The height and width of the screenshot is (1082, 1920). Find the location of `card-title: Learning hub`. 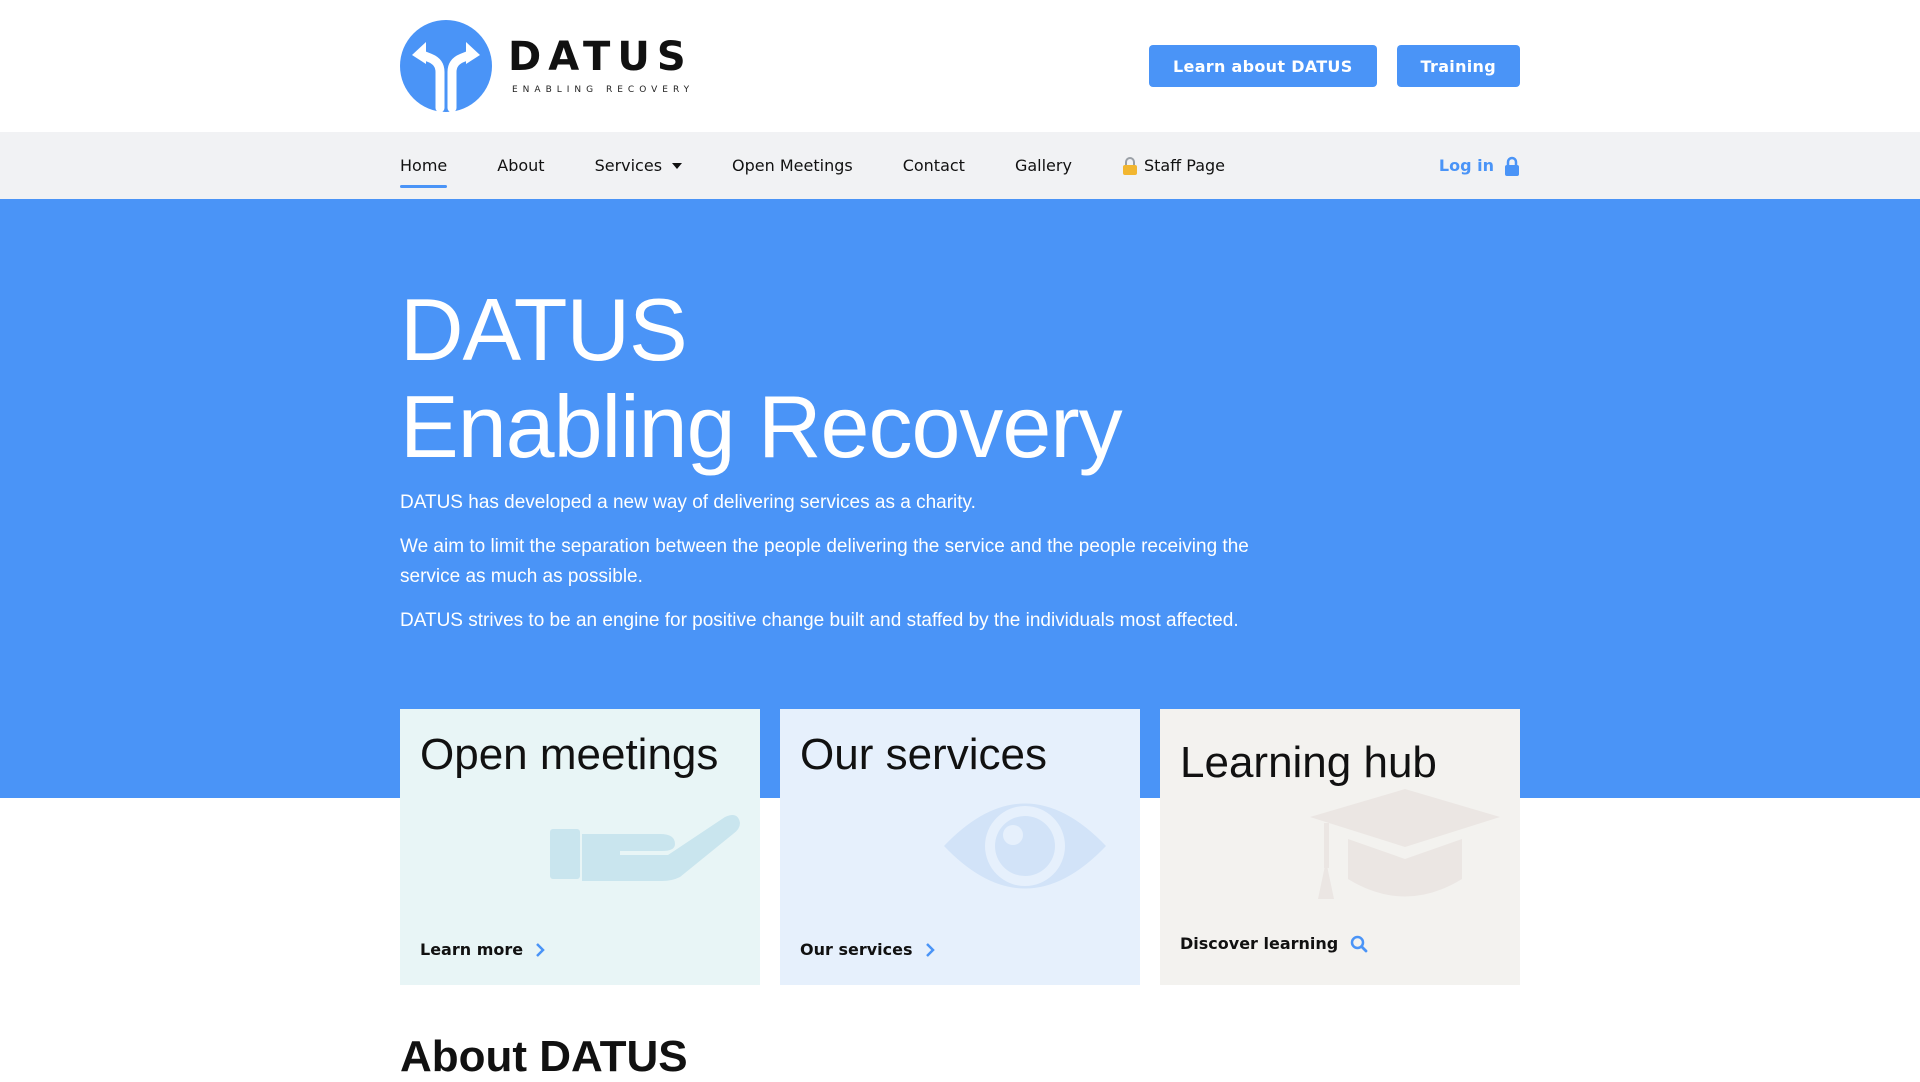

card-title: Learning hub is located at coordinates (1308, 762).